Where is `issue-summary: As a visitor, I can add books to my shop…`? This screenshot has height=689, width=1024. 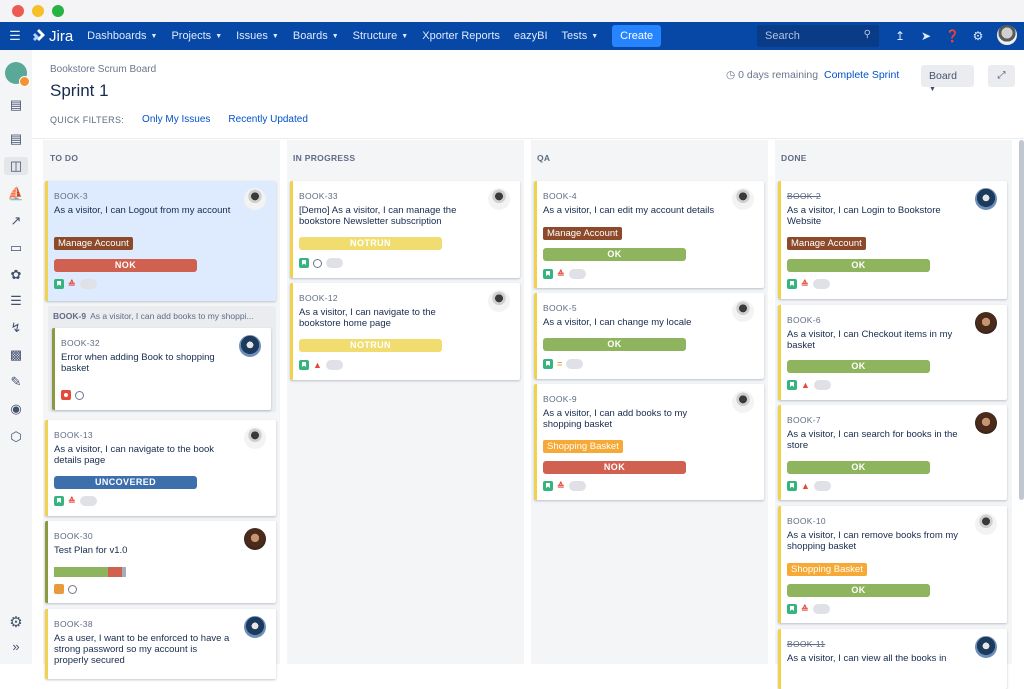
issue-summary: As a visitor, I can add books to my shop… is located at coordinates (615, 419).